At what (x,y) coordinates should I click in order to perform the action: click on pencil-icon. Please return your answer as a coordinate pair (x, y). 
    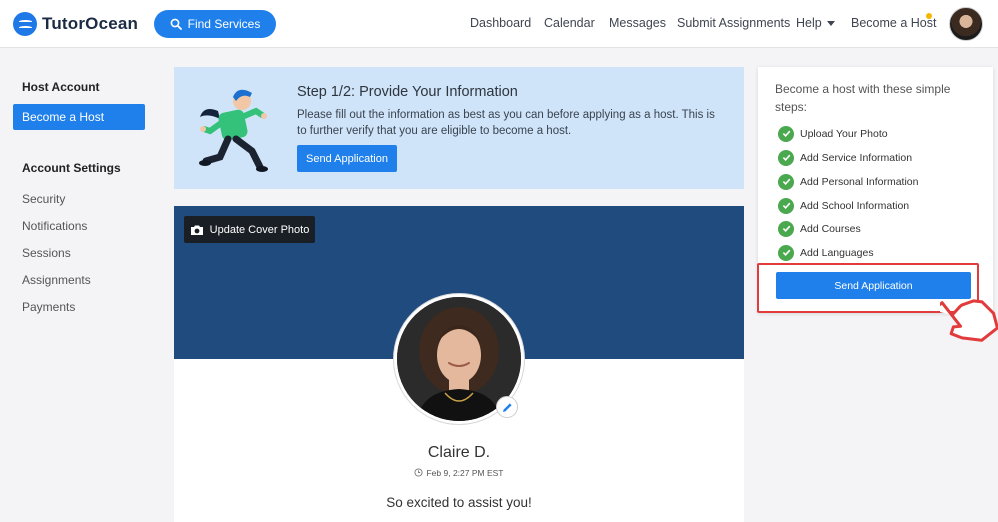
    Looking at the image, I should click on (507, 407).